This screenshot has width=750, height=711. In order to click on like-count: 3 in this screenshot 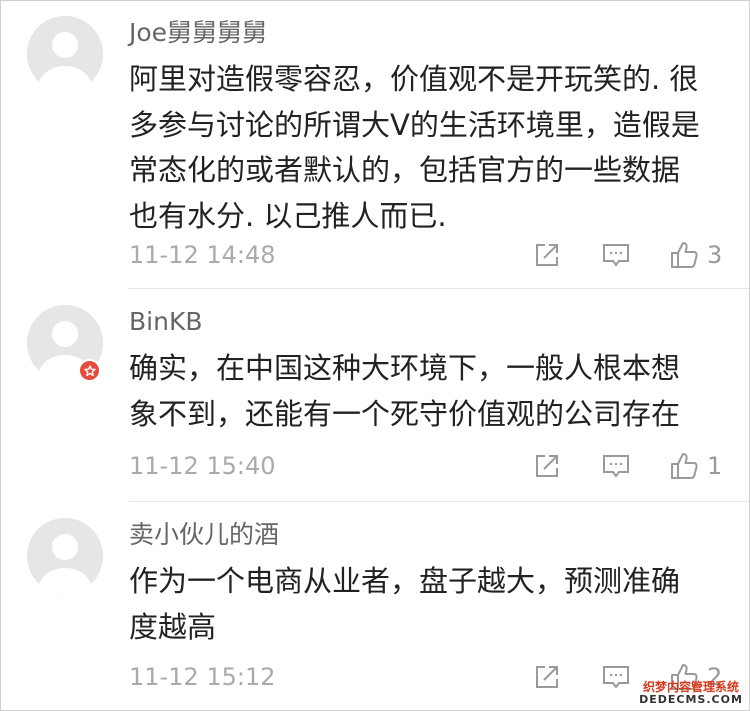, I will do `click(715, 255)`.